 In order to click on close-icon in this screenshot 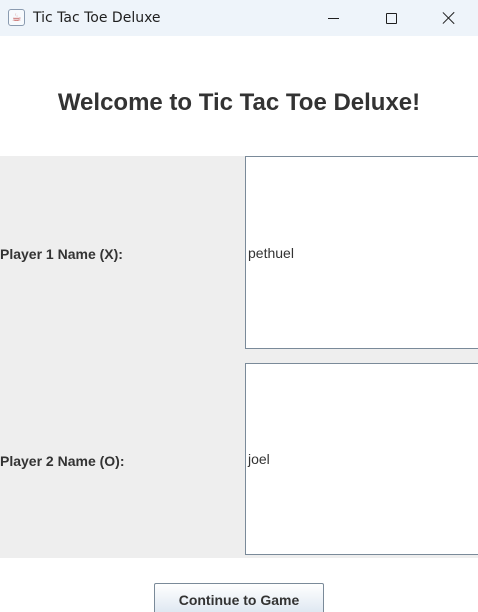, I will do `click(449, 18)`.